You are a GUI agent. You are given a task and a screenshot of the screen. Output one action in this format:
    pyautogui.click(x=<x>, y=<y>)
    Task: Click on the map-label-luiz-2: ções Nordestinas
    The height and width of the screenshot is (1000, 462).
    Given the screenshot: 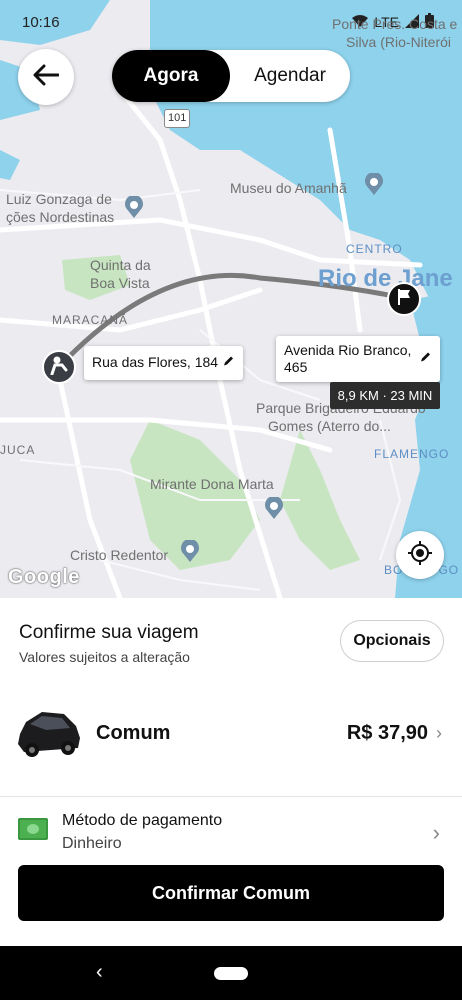 What is the action you would take?
    pyautogui.click(x=60, y=217)
    